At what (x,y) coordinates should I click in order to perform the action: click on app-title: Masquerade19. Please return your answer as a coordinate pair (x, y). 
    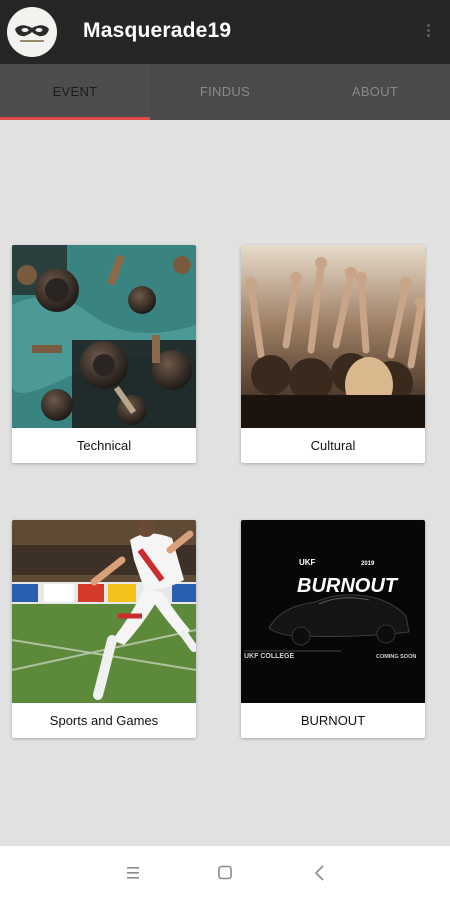
    Looking at the image, I should click on (157, 30).